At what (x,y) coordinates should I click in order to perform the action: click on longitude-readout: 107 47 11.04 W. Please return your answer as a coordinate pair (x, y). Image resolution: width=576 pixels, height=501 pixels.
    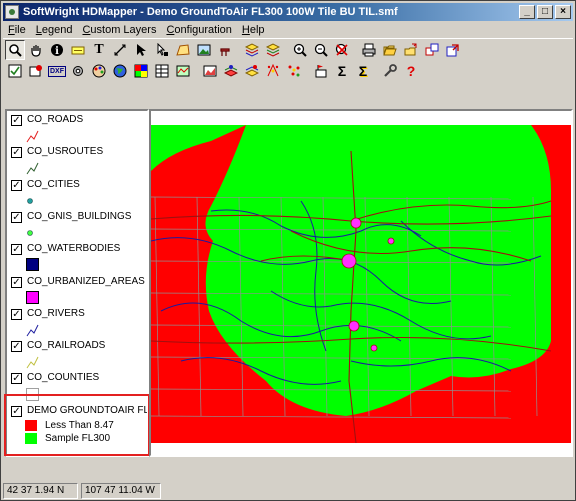
    Looking at the image, I should click on (121, 490).